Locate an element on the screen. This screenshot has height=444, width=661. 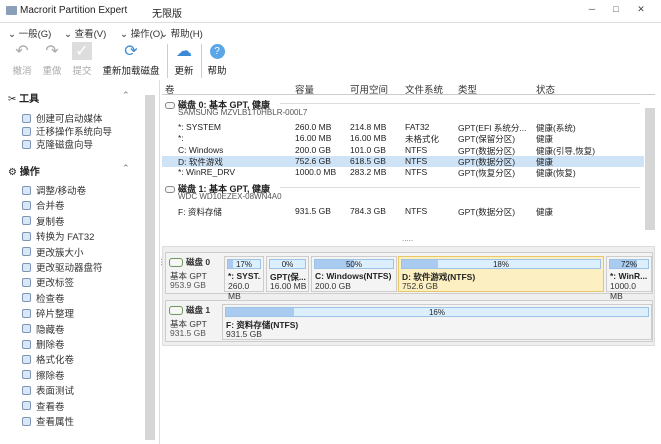
update-label: 更新 is located at coordinates (184, 71).